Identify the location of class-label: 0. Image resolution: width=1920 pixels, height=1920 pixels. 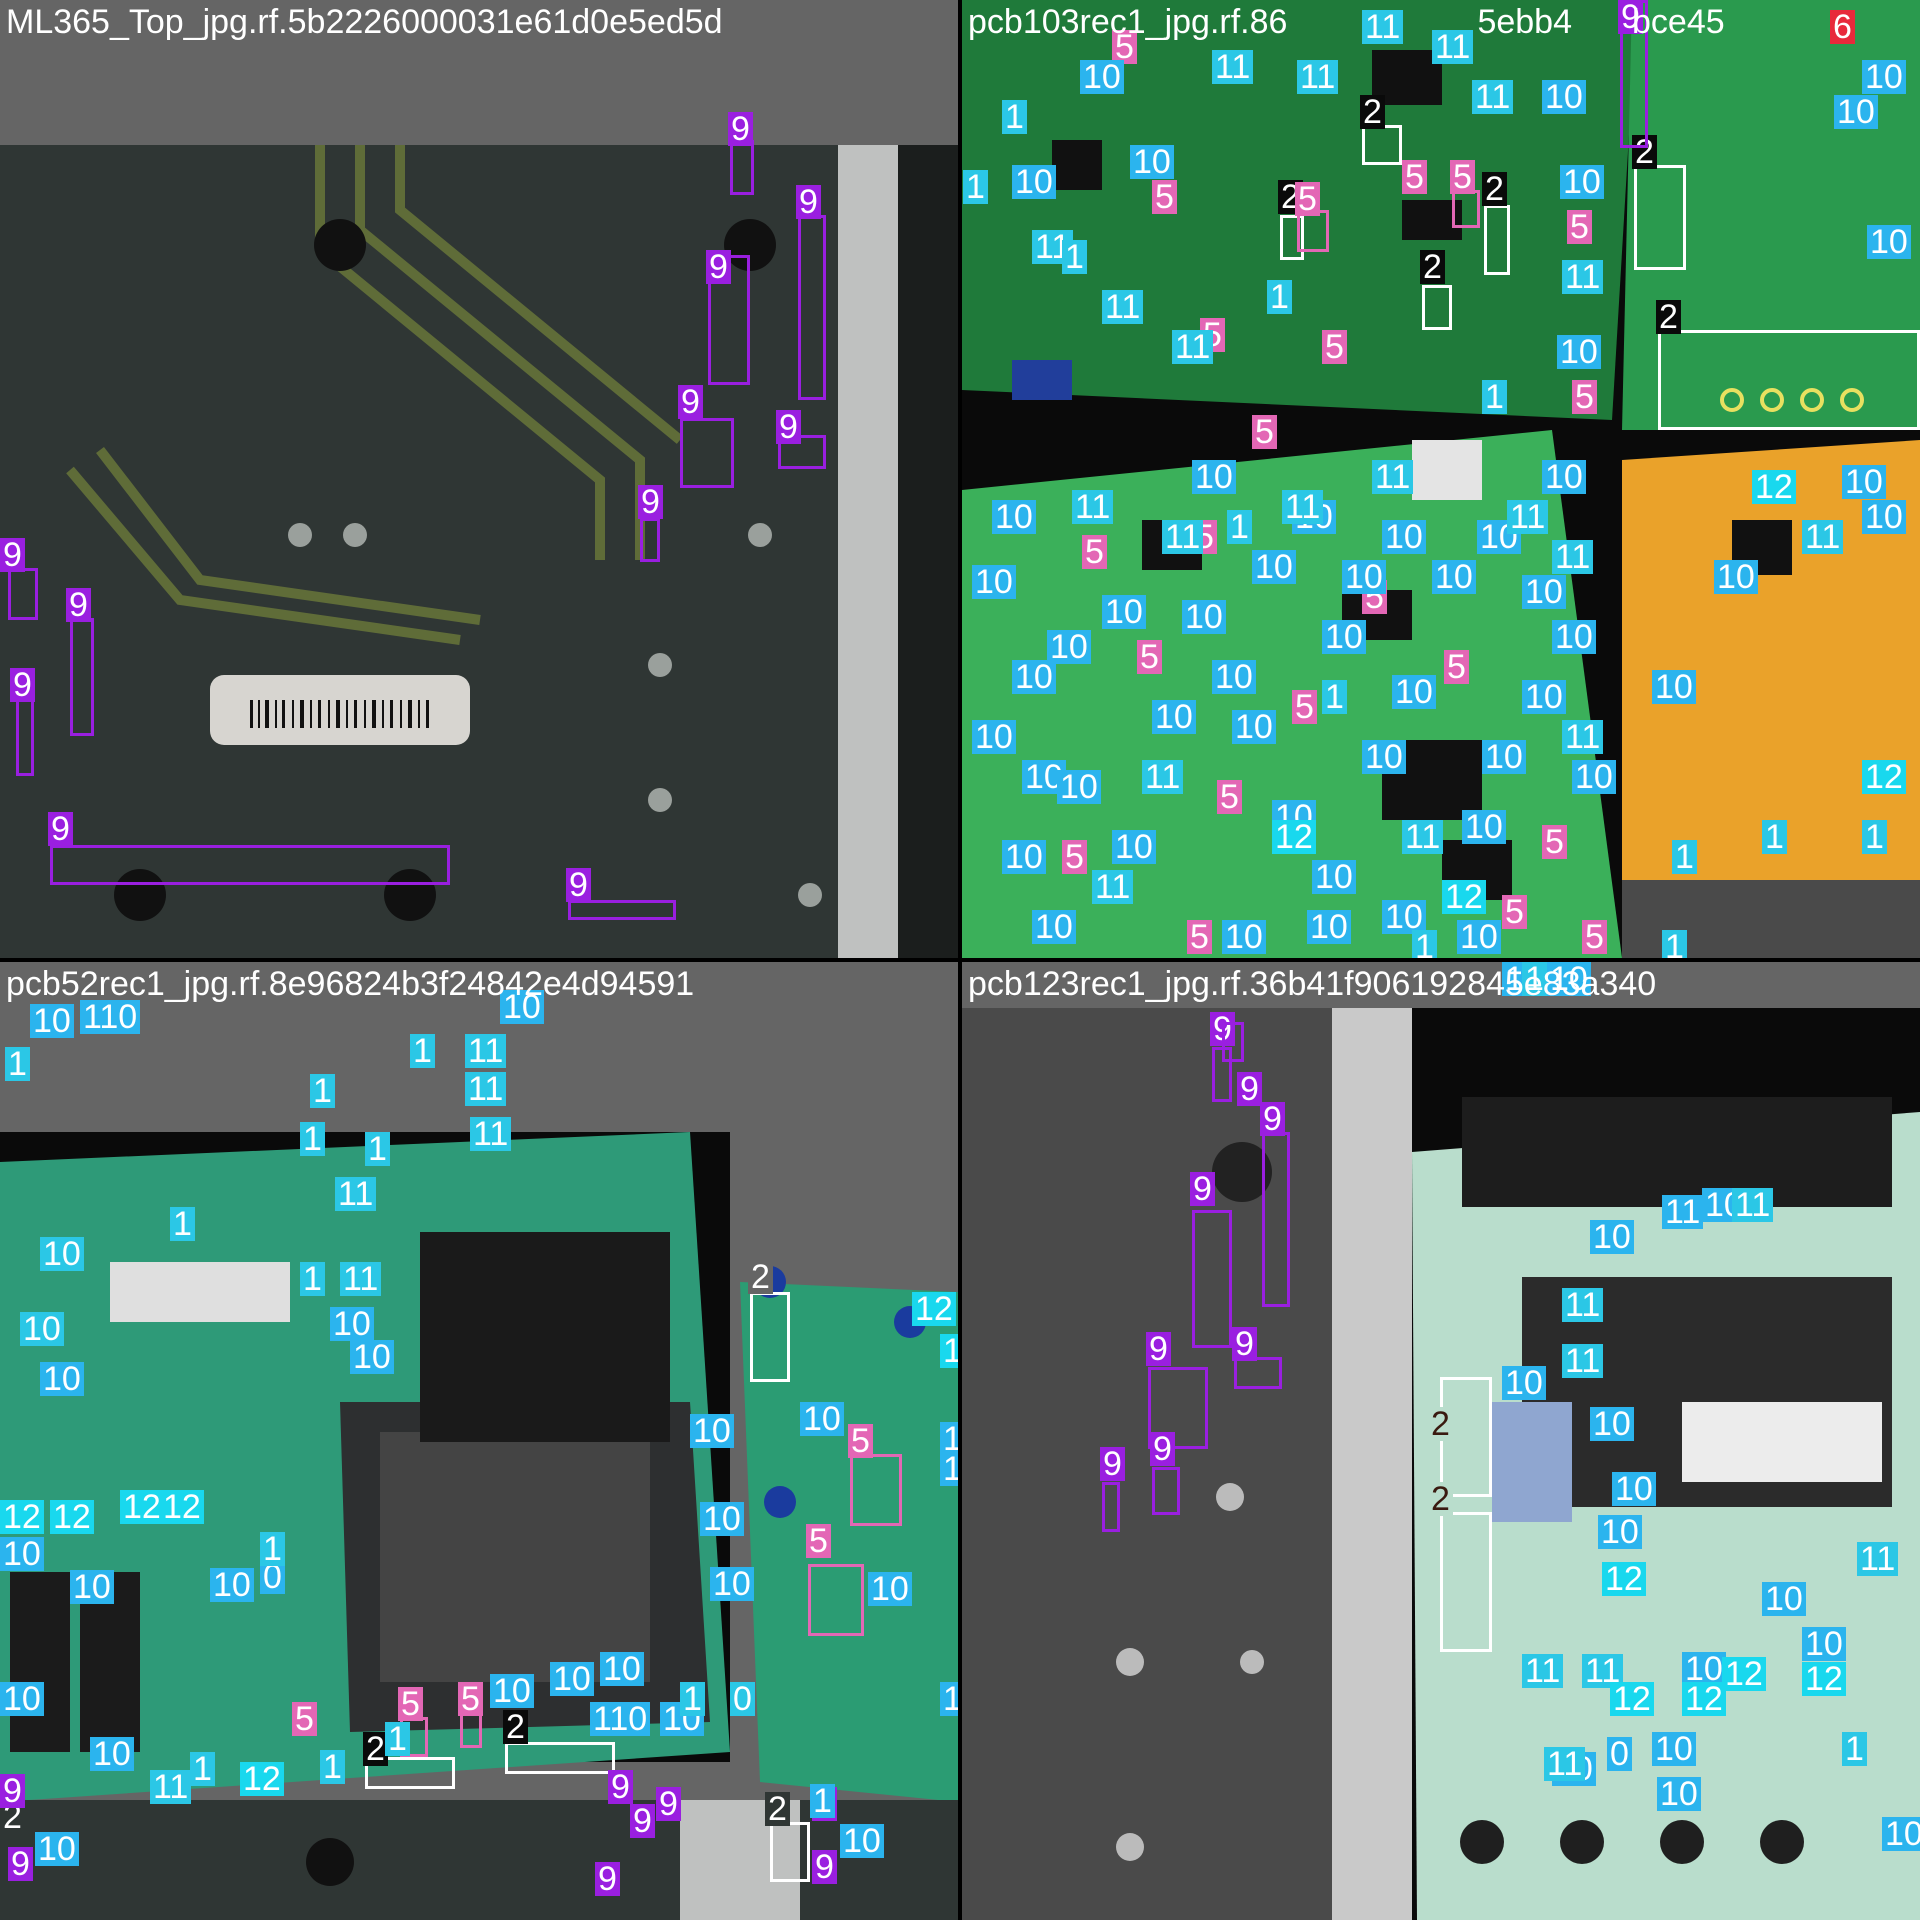
(742, 1699).